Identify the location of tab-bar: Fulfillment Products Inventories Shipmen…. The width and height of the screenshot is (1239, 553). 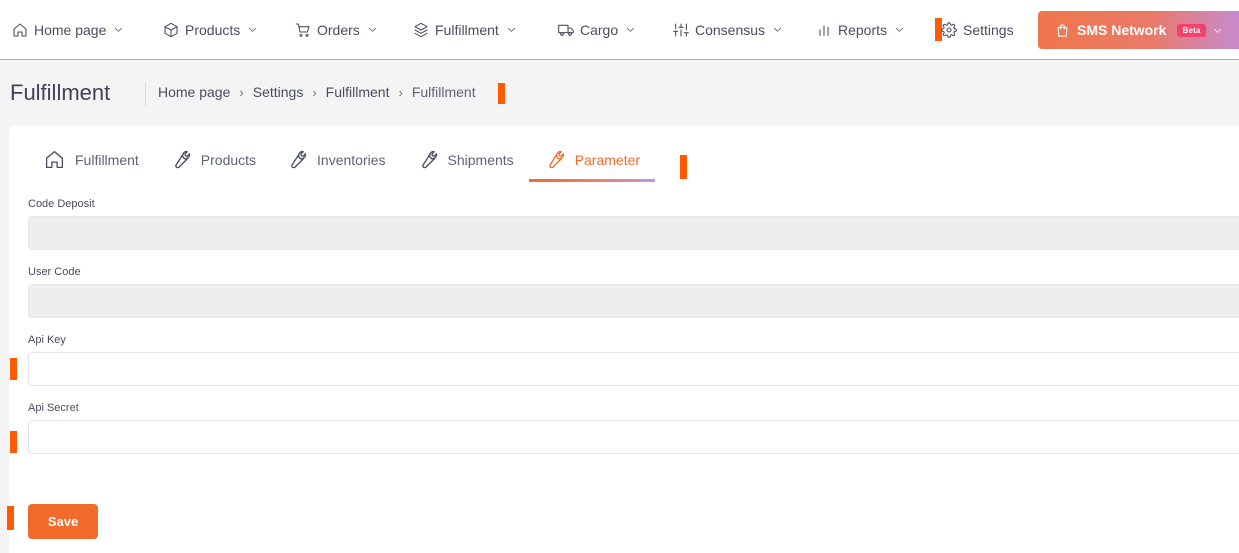
(345, 164).